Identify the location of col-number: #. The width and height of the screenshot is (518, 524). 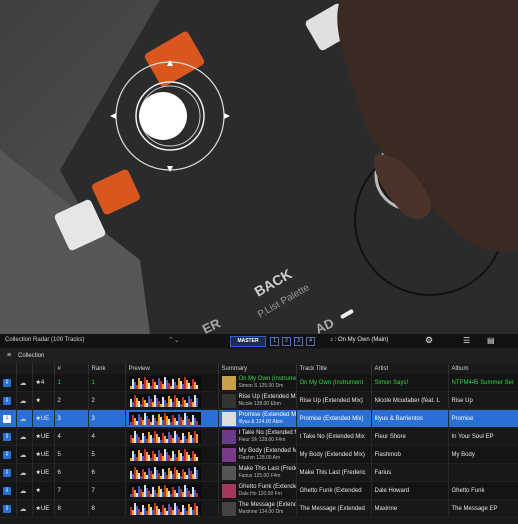
(71, 369).